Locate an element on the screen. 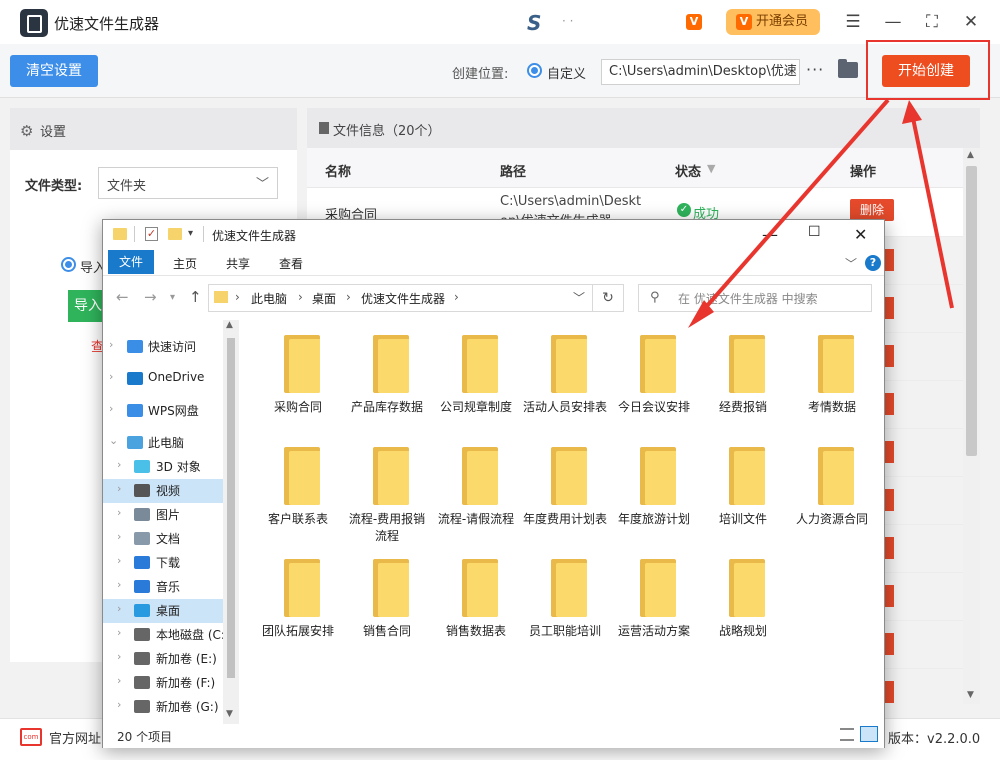 This screenshot has width=1000, height=760. ribbon-tab-file: 文件 is located at coordinates (131, 262).